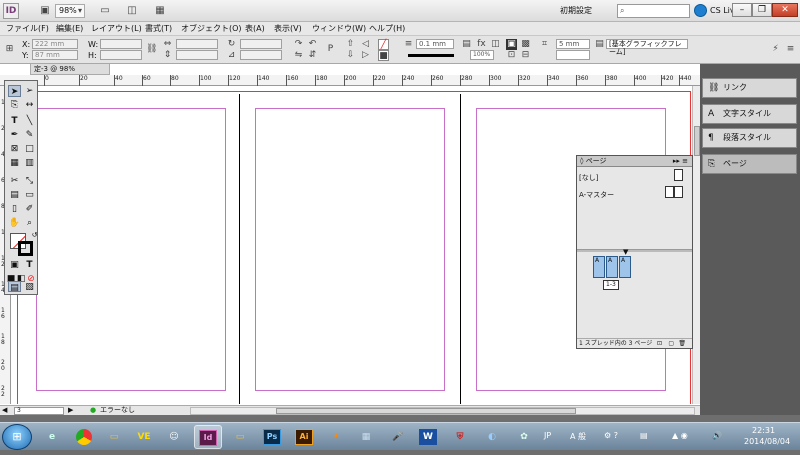 This screenshot has height=455, width=800. I want to click on lightning-icon: ⚡, so click(775, 49).